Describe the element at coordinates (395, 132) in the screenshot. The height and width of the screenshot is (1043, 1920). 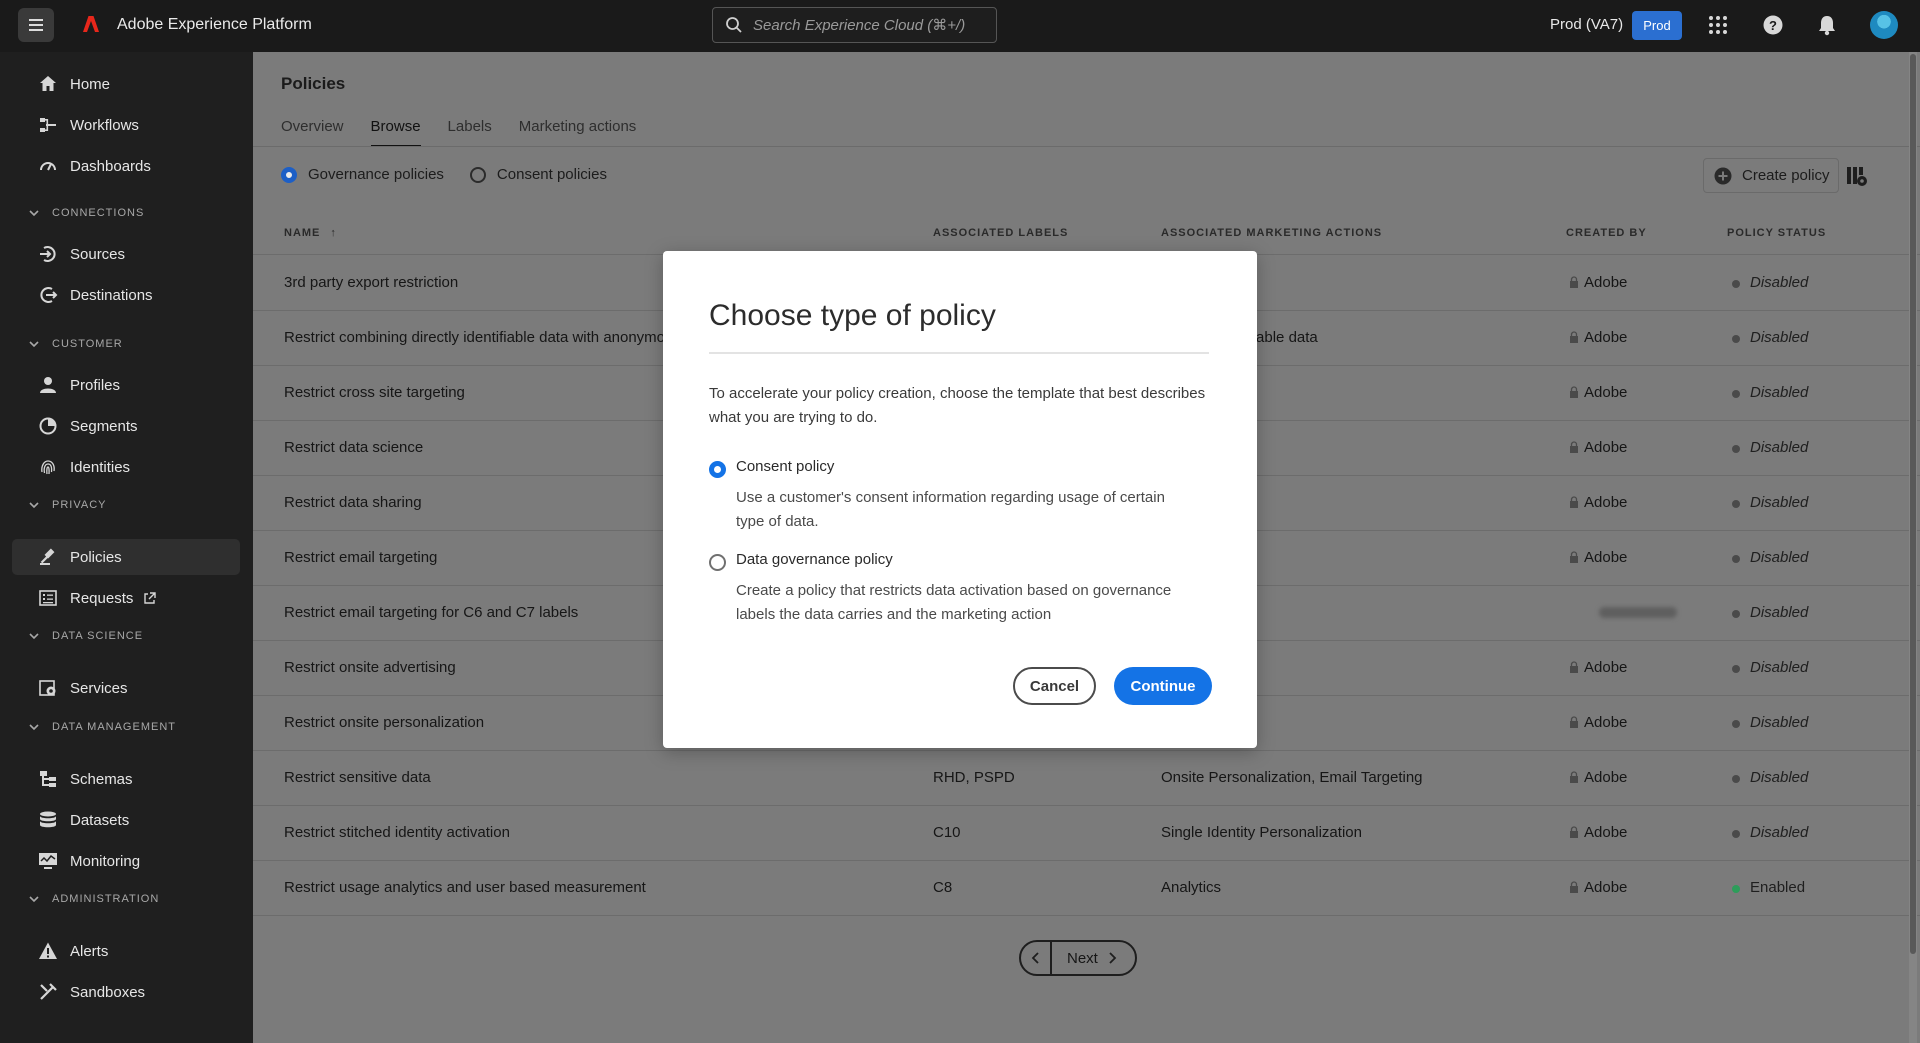
I see `tab-browse: Browse` at that location.